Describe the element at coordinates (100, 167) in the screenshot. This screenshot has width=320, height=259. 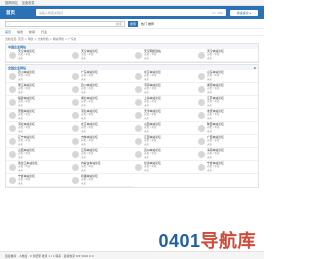
I see `site-card: 内蒙古本站论坛 去看 / 本周 未来` at that location.